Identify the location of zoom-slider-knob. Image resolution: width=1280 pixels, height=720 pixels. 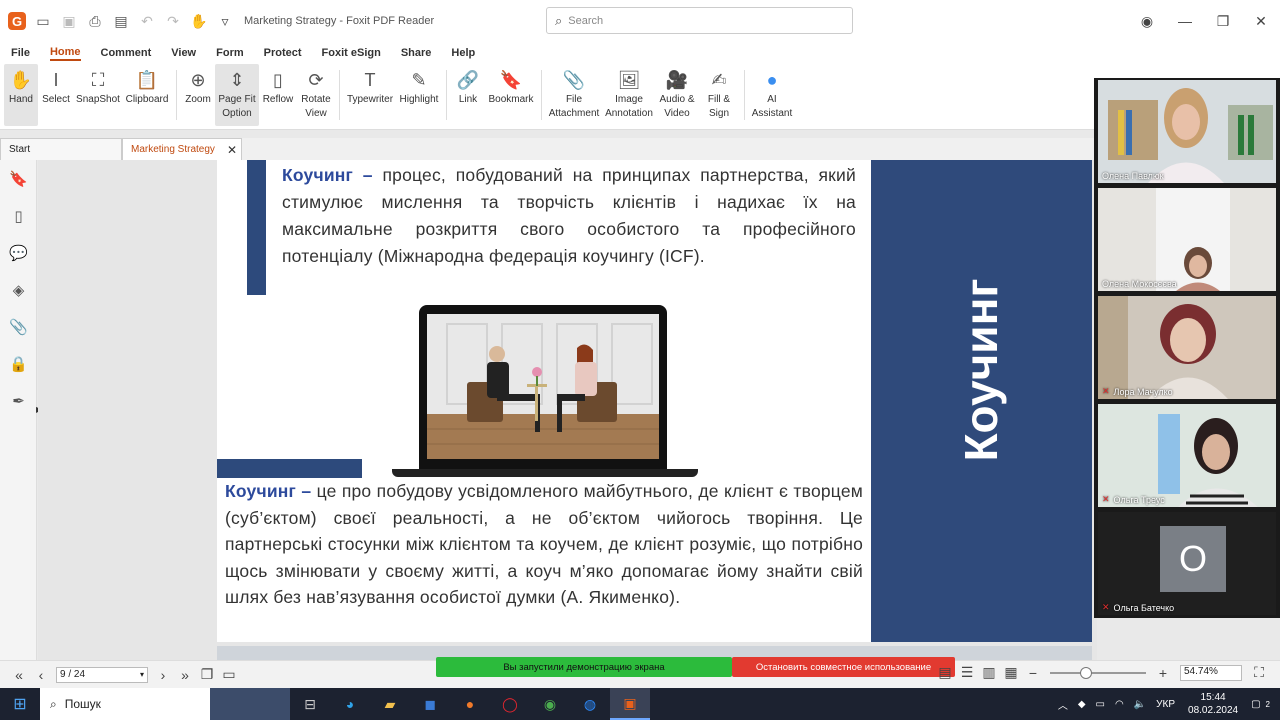
(1086, 672).